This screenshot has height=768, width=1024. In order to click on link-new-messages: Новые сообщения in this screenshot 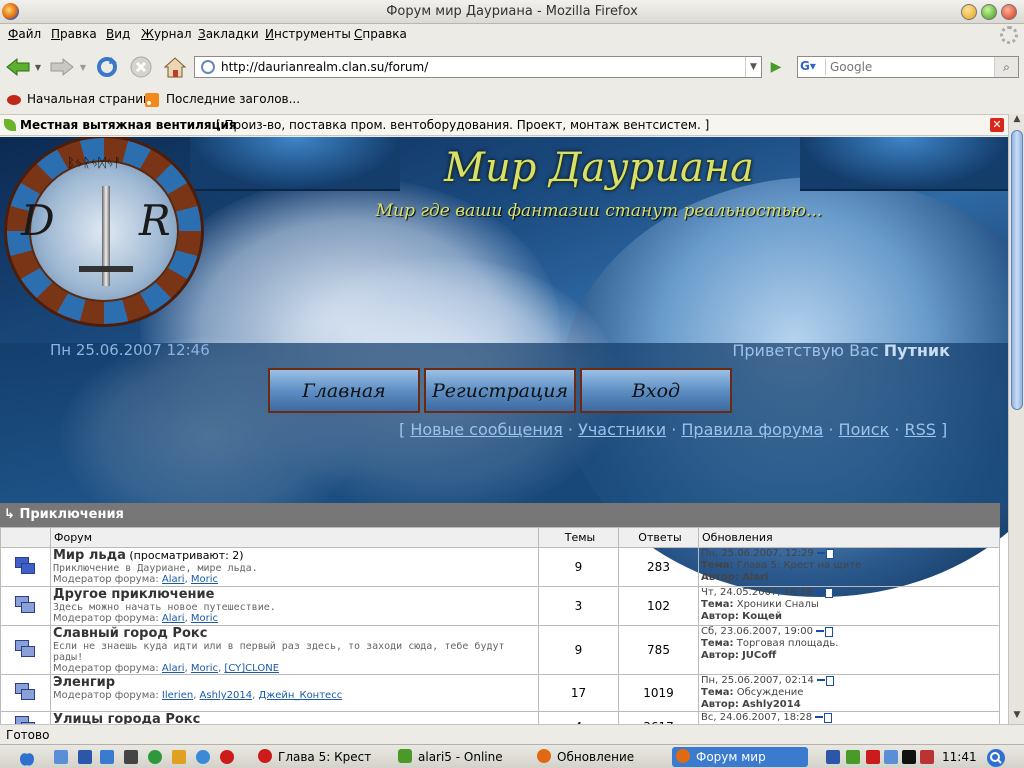, I will do `click(486, 429)`.